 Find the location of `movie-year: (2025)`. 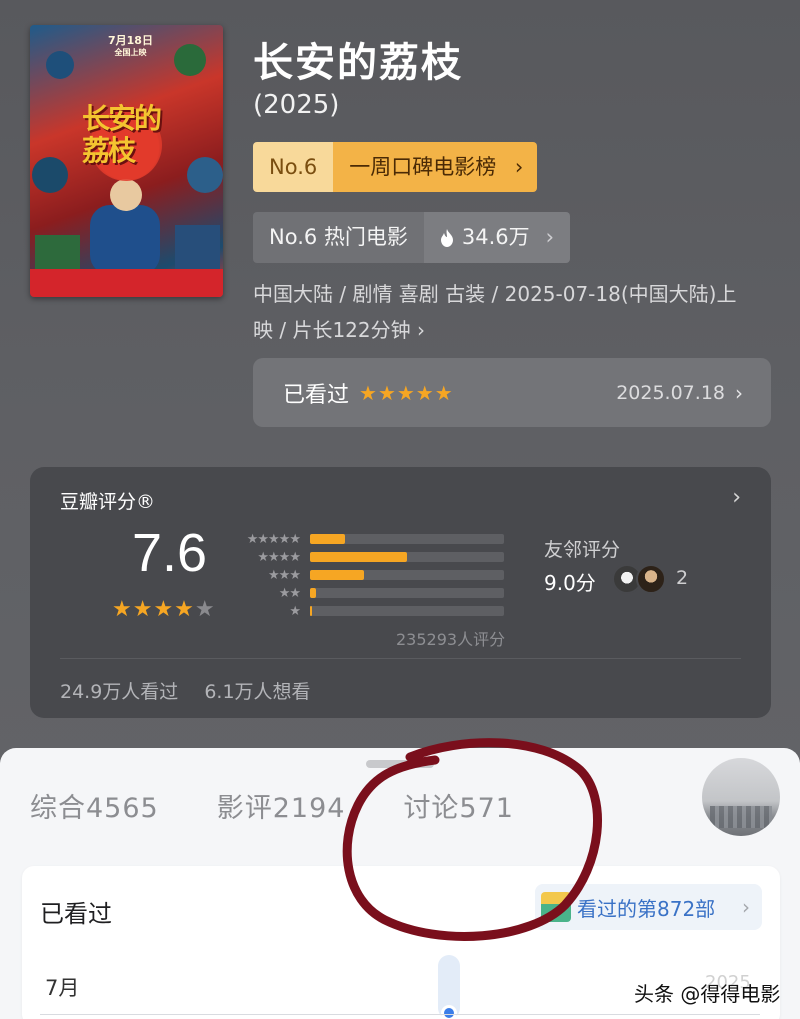

movie-year: (2025) is located at coordinates (296, 105).